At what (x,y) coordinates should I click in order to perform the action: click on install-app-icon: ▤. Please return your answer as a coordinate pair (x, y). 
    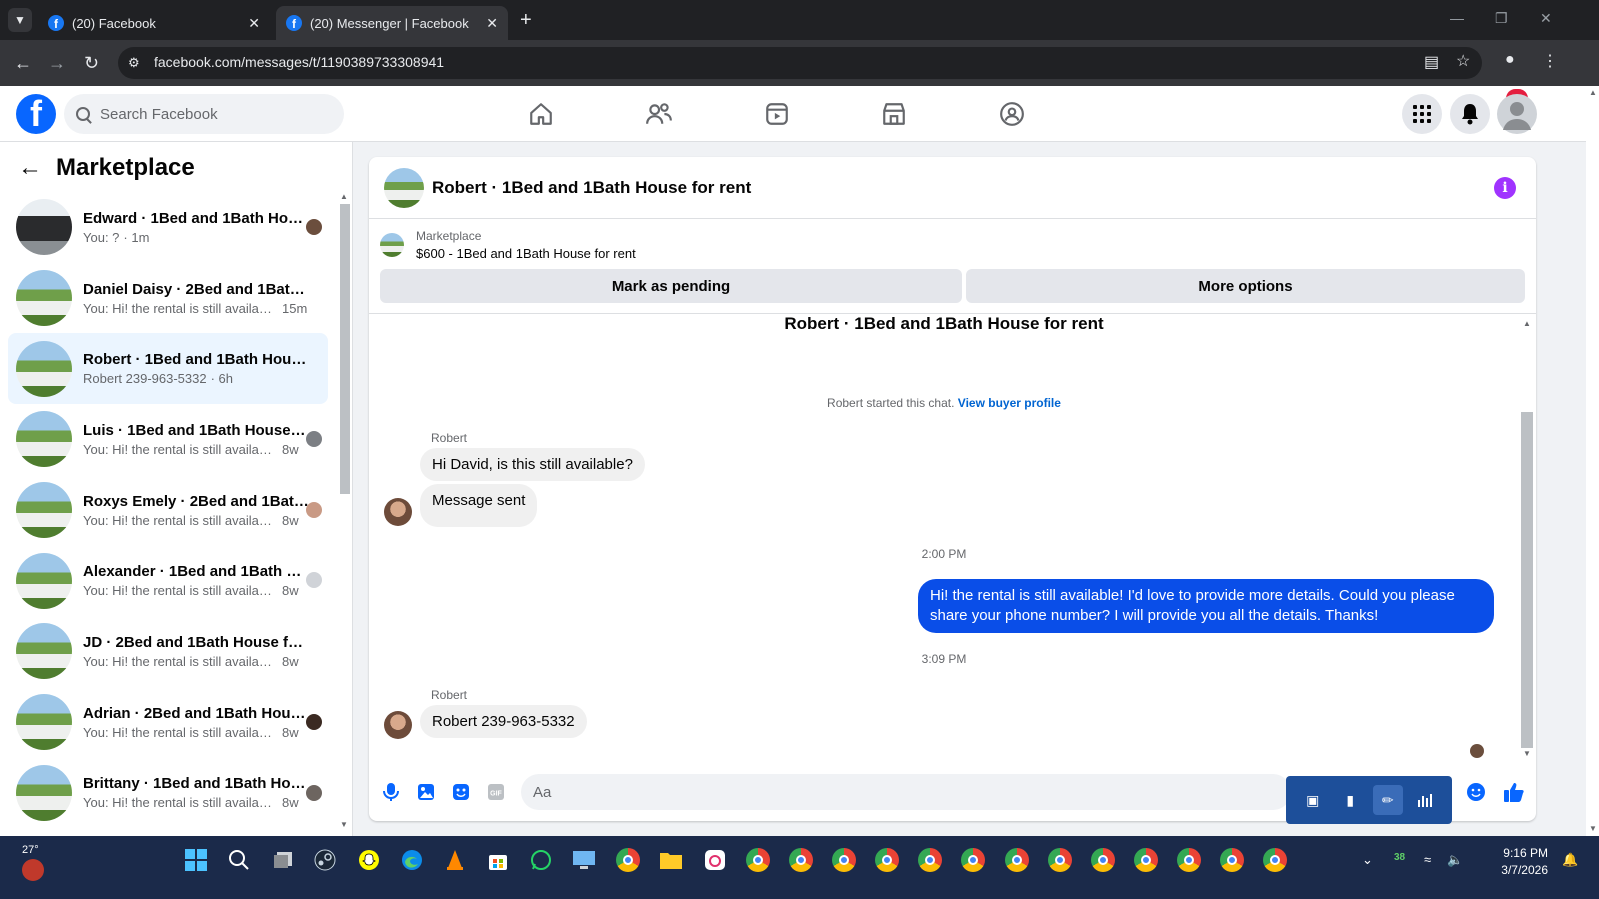
    Looking at the image, I should click on (1431, 62).